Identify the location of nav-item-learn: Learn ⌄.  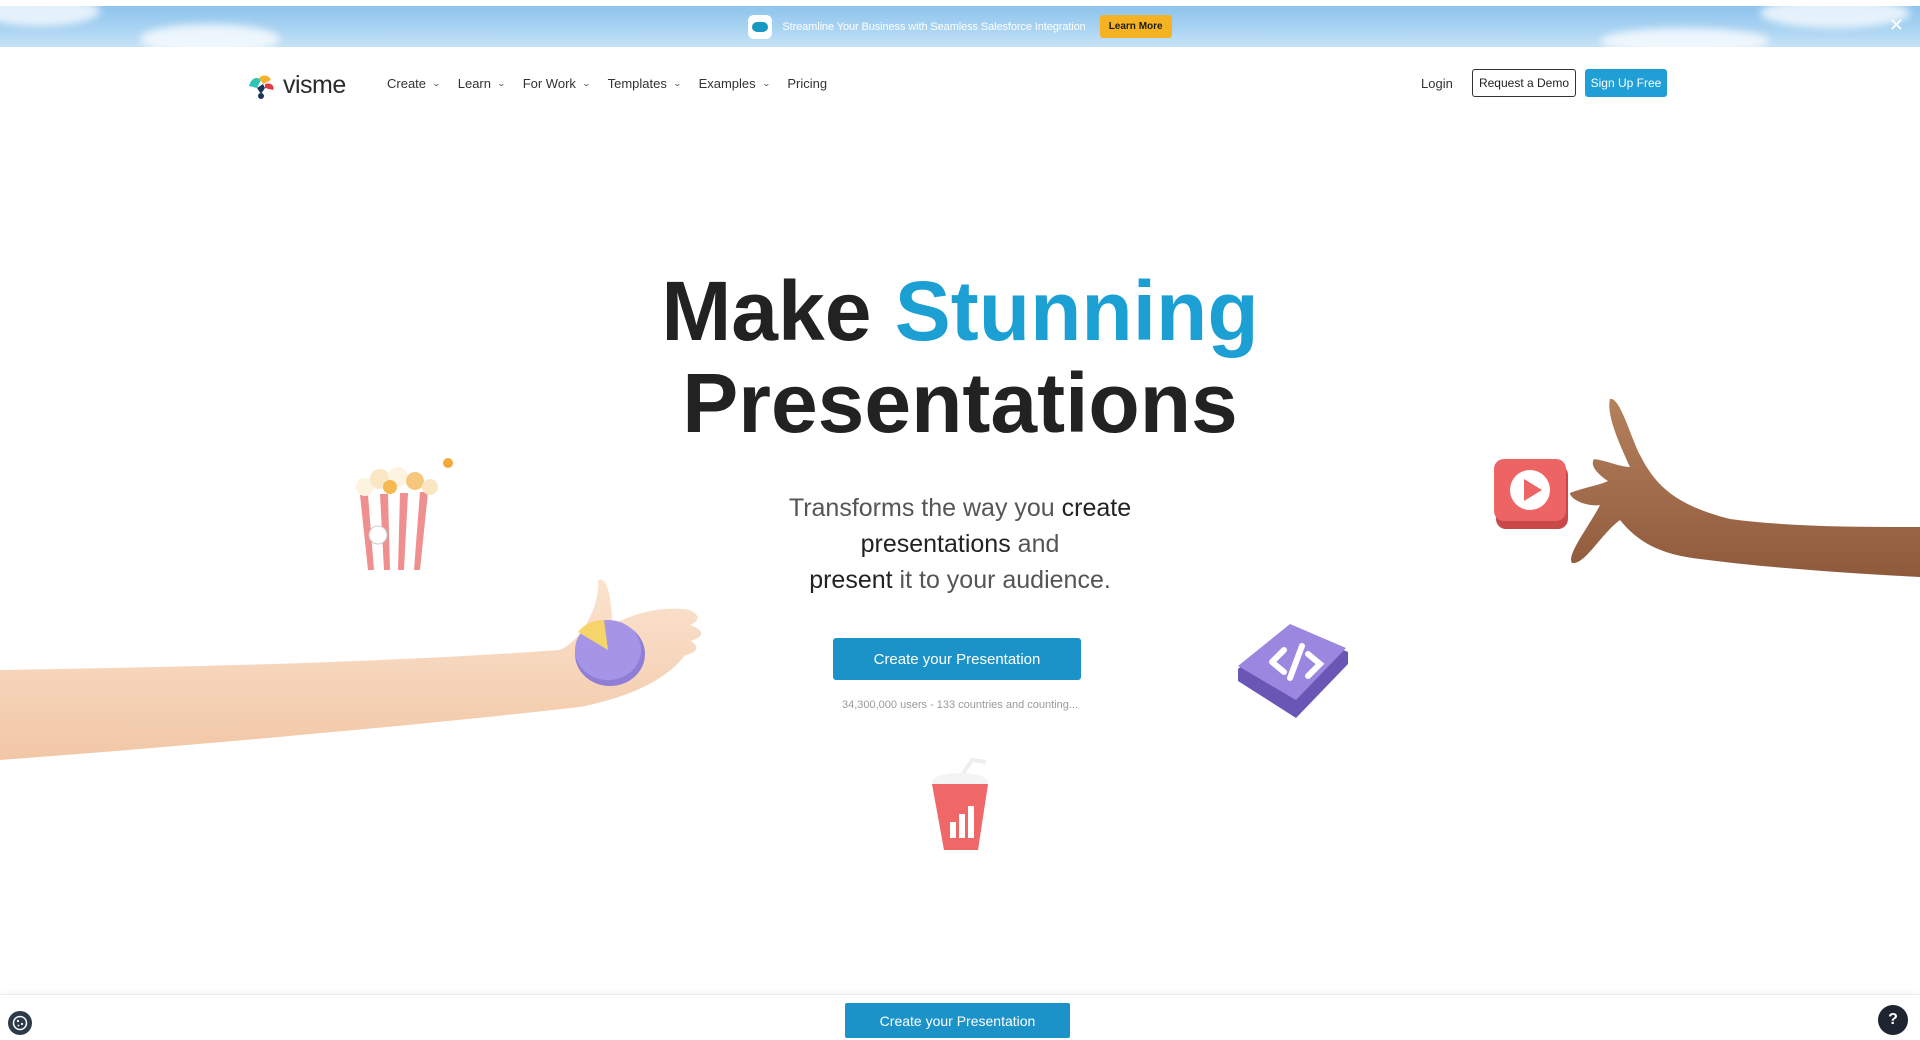
(482, 83).